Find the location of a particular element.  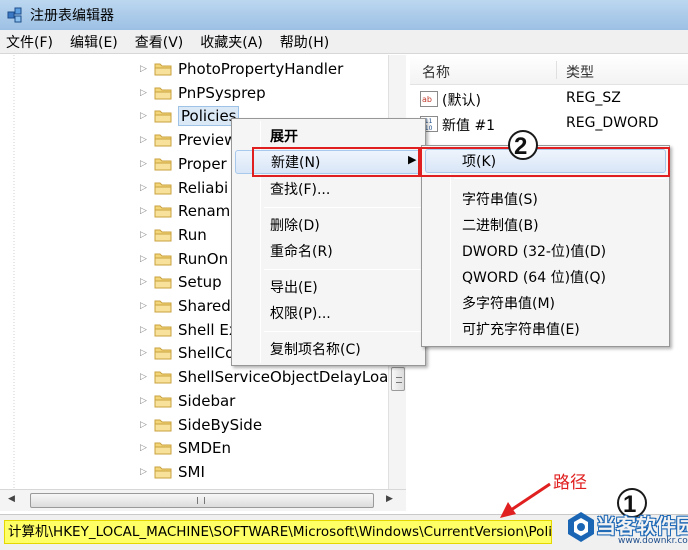

tree-vscroll-thumb is located at coordinates (398, 379).